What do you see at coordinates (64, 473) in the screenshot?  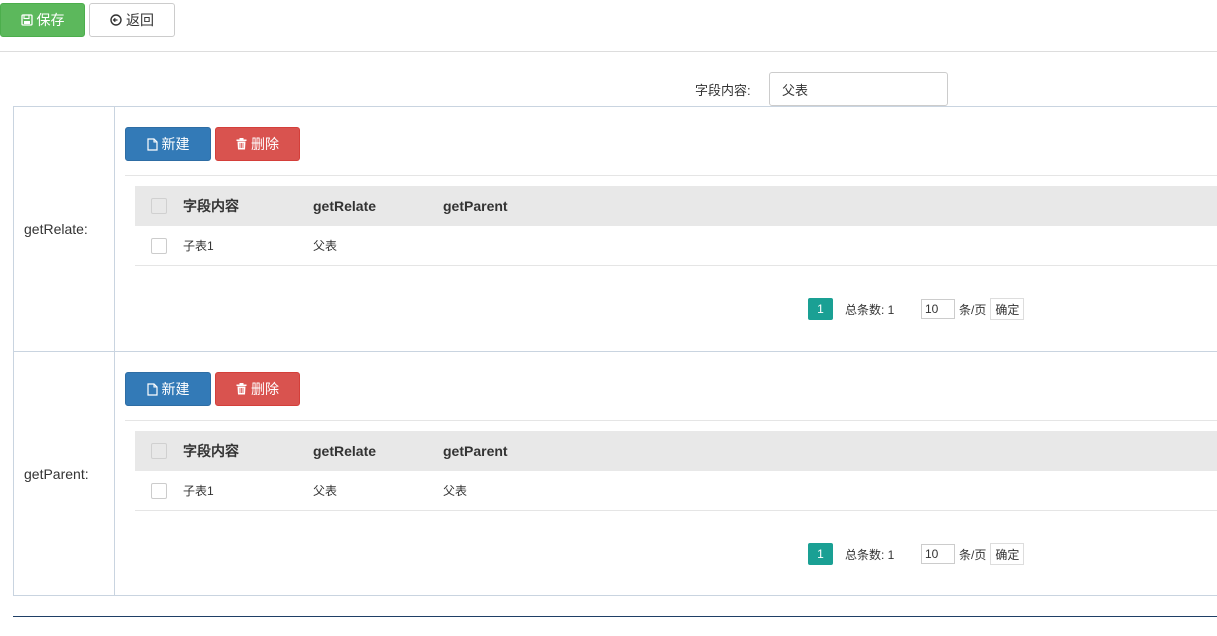 I see `relation-label: getParent:` at bounding box center [64, 473].